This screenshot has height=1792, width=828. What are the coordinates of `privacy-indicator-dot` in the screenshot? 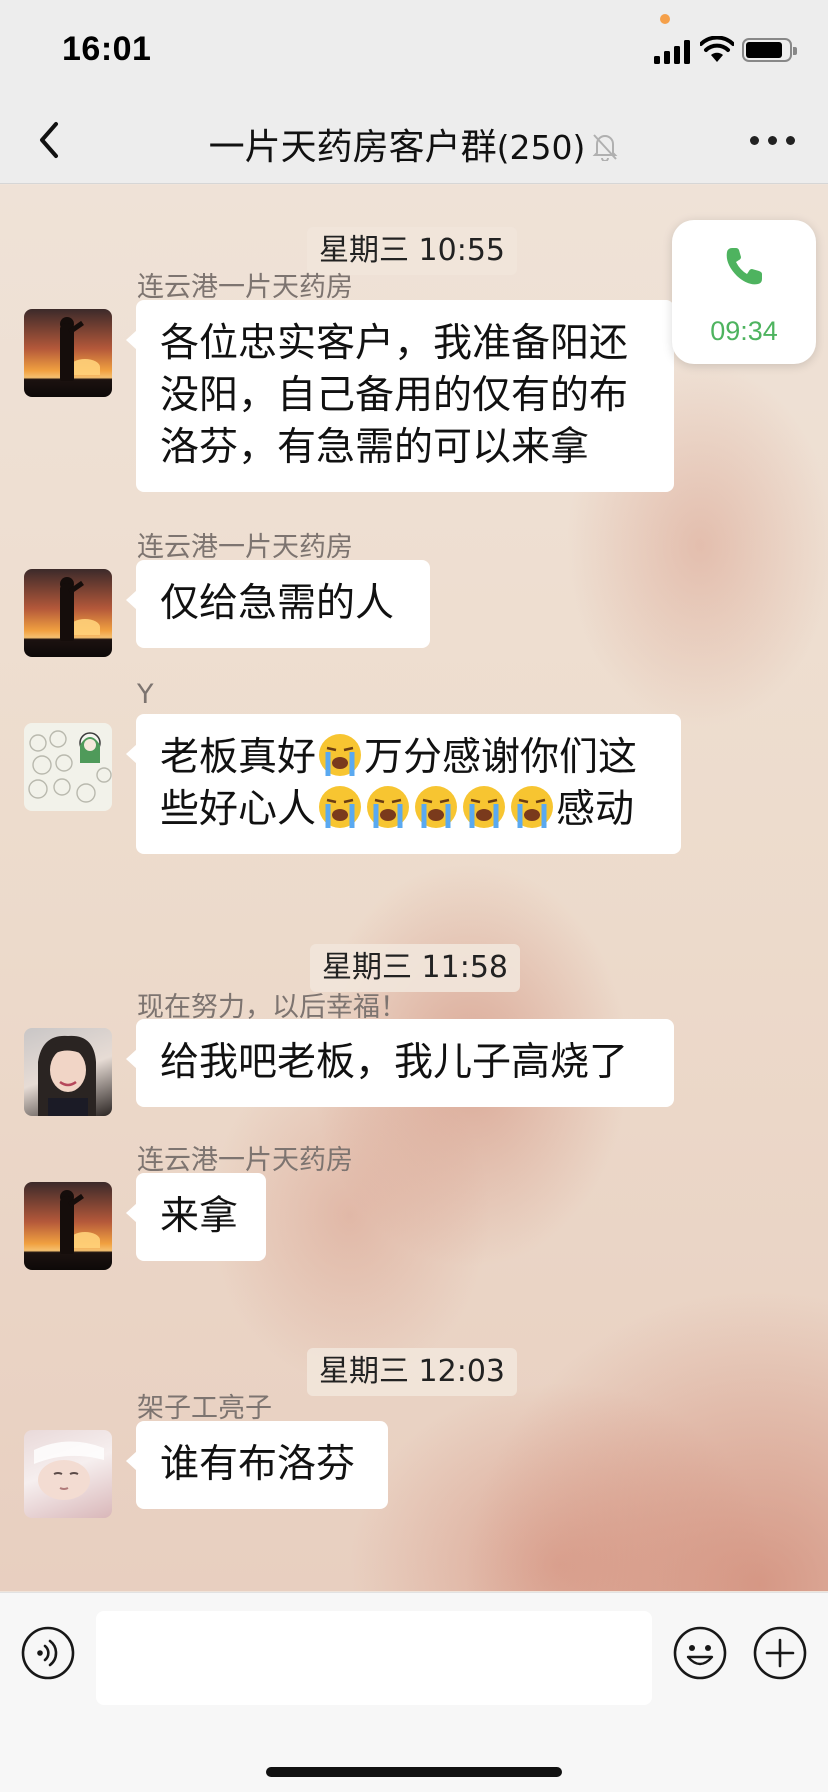 It's located at (665, 19).